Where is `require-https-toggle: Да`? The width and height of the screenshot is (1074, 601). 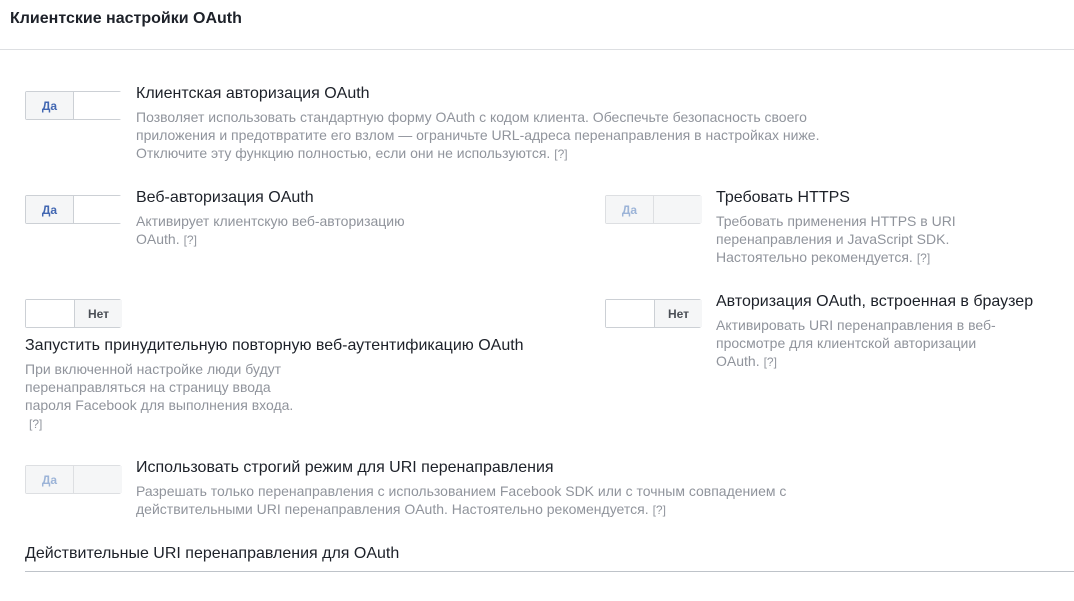
require-https-toggle: Да is located at coordinates (653, 209).